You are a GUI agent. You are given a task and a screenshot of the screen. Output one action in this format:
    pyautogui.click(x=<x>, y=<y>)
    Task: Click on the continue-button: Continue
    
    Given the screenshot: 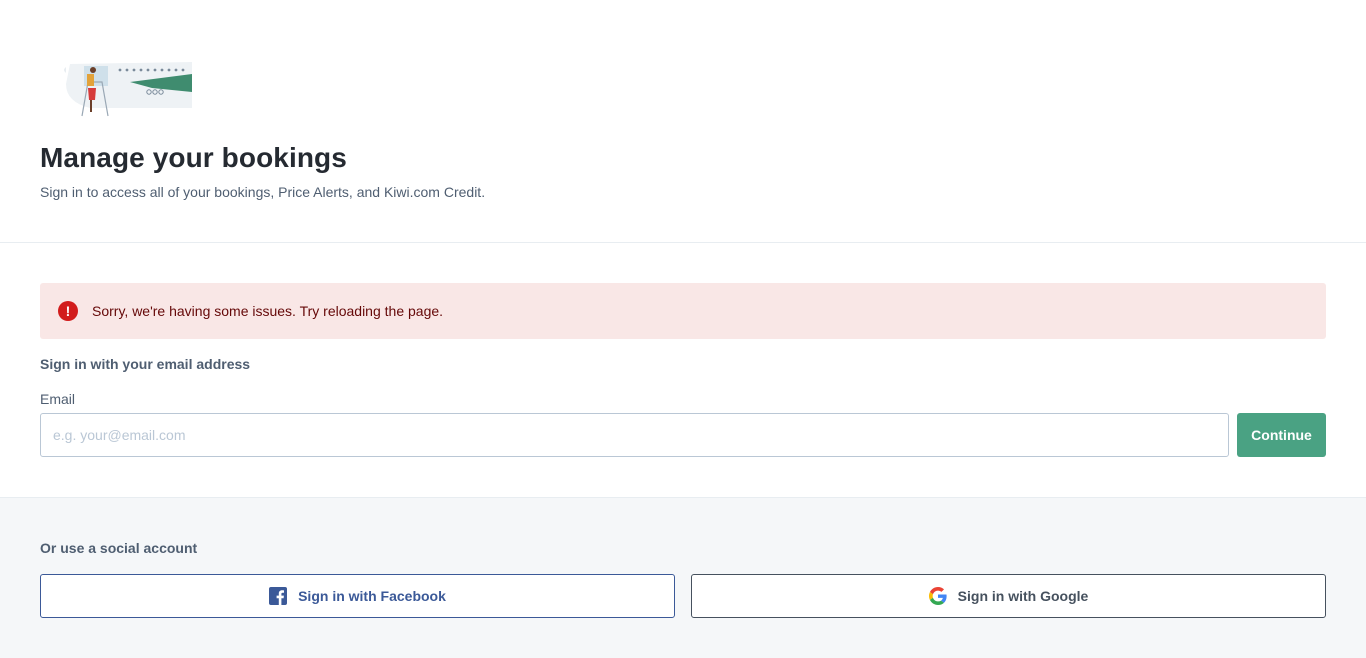 What is the action you would take?
    pyautogui.click(x=1281, y=435)
    